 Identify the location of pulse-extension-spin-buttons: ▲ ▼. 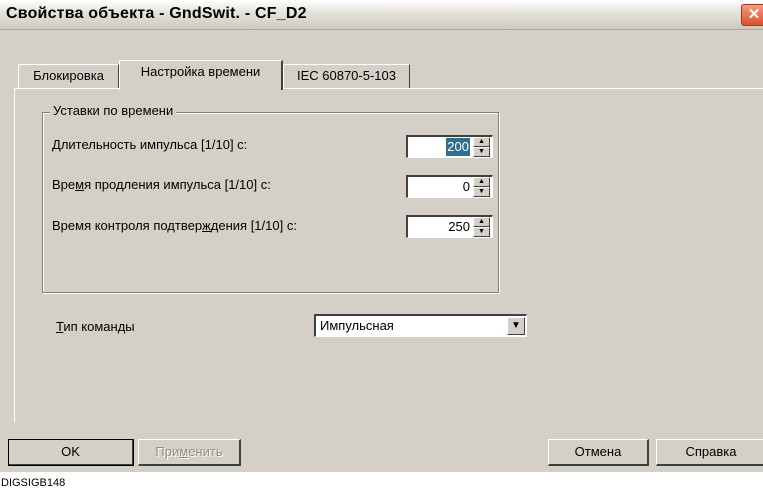
(481, 187).